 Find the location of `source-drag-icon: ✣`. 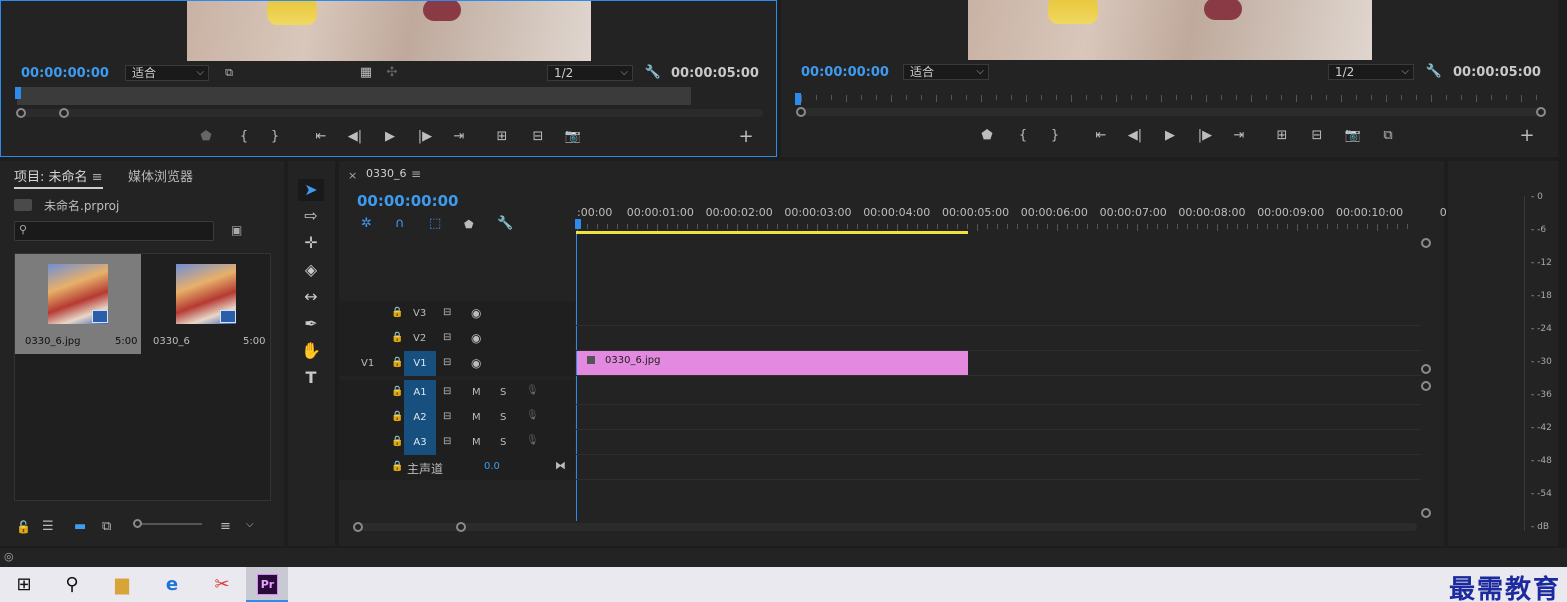

source-drag-icon: ✣ is located at coordinates (392, 73).